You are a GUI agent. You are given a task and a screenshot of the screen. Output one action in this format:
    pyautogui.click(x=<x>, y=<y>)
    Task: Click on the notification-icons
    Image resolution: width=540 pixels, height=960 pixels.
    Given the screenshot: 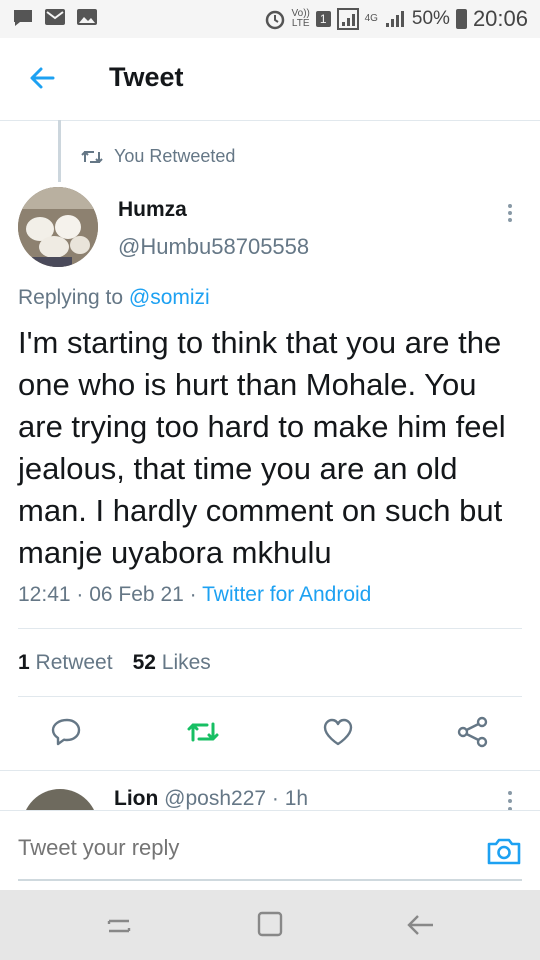 What is the action you would take?
    pyautogui.click(x=55, y=18)
    